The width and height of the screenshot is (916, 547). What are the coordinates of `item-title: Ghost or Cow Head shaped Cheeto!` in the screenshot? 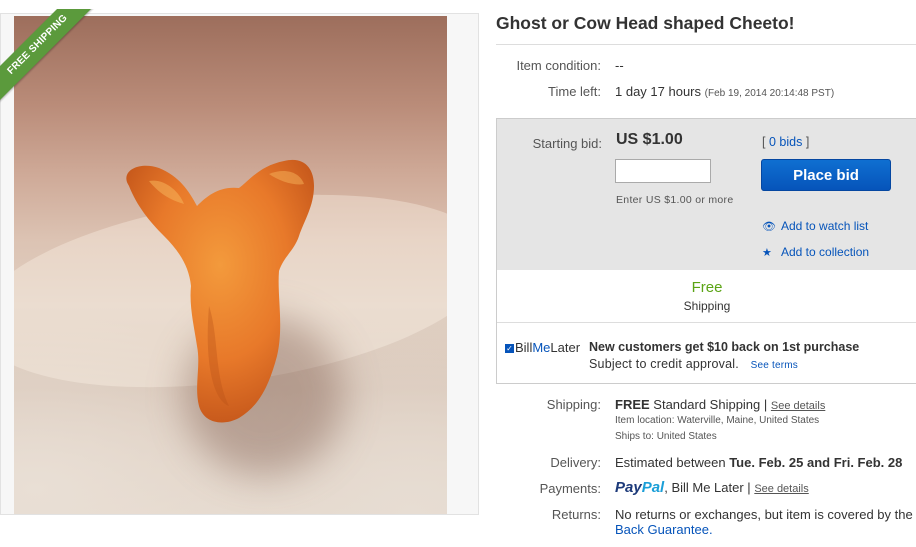 It's located at (645, 23).